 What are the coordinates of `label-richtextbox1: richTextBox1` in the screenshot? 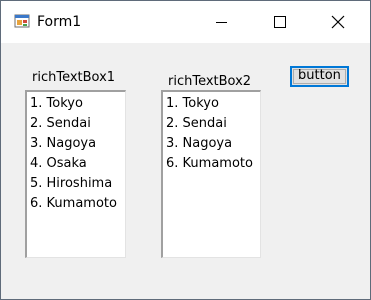 It's located at (74, 77).